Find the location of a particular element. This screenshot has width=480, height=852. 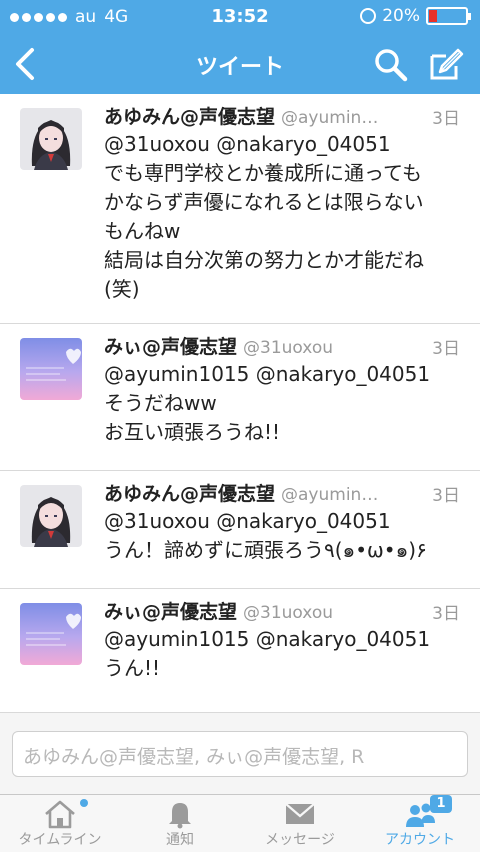

tab-notifications: 通知 is located at coordinates (180, 823).